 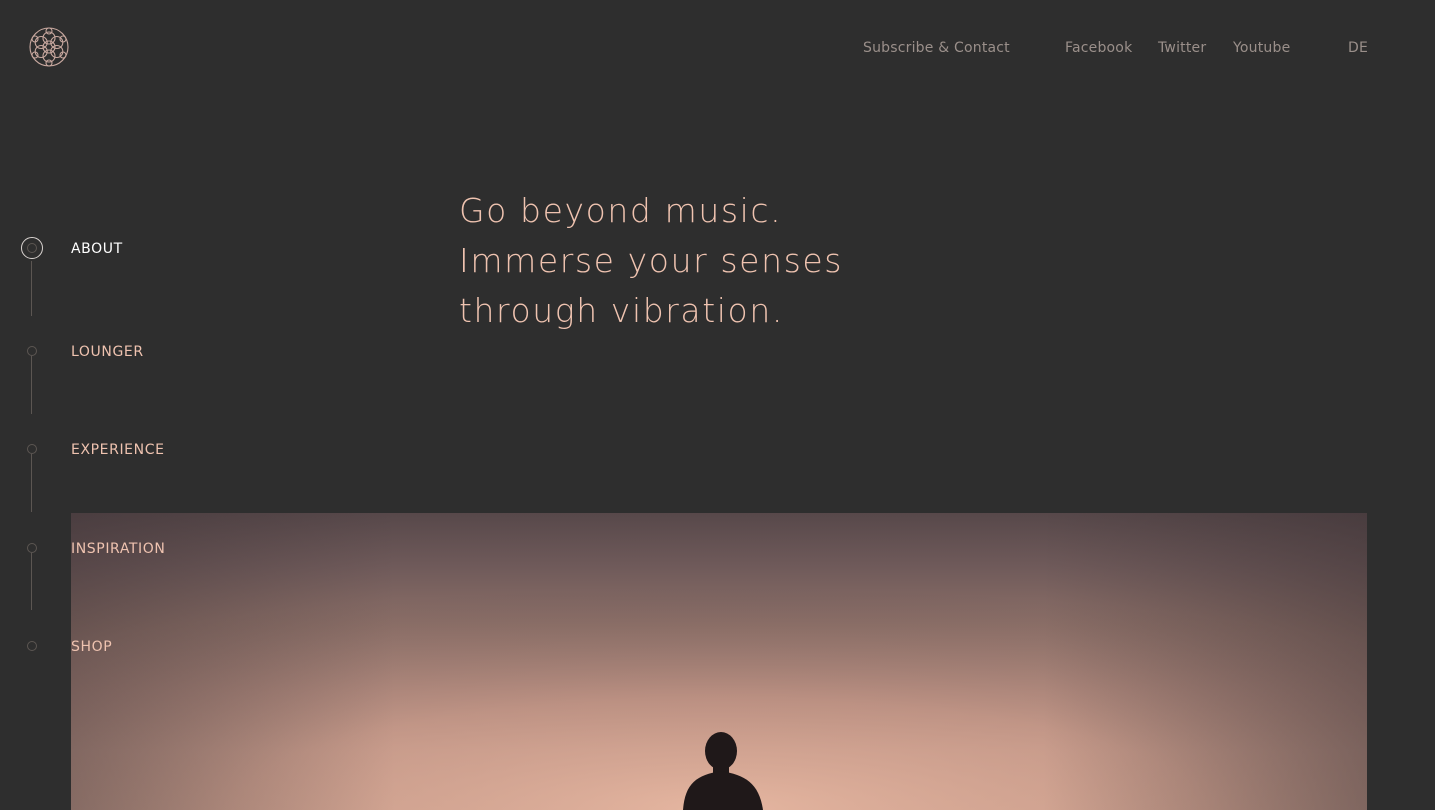 I want to click on sidenav-item-shop: SHOP, so click(x=120, y=647).